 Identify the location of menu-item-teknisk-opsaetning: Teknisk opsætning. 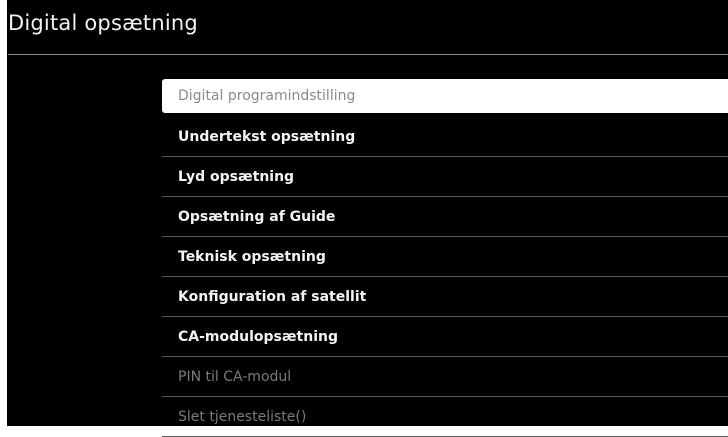
(445, 257).